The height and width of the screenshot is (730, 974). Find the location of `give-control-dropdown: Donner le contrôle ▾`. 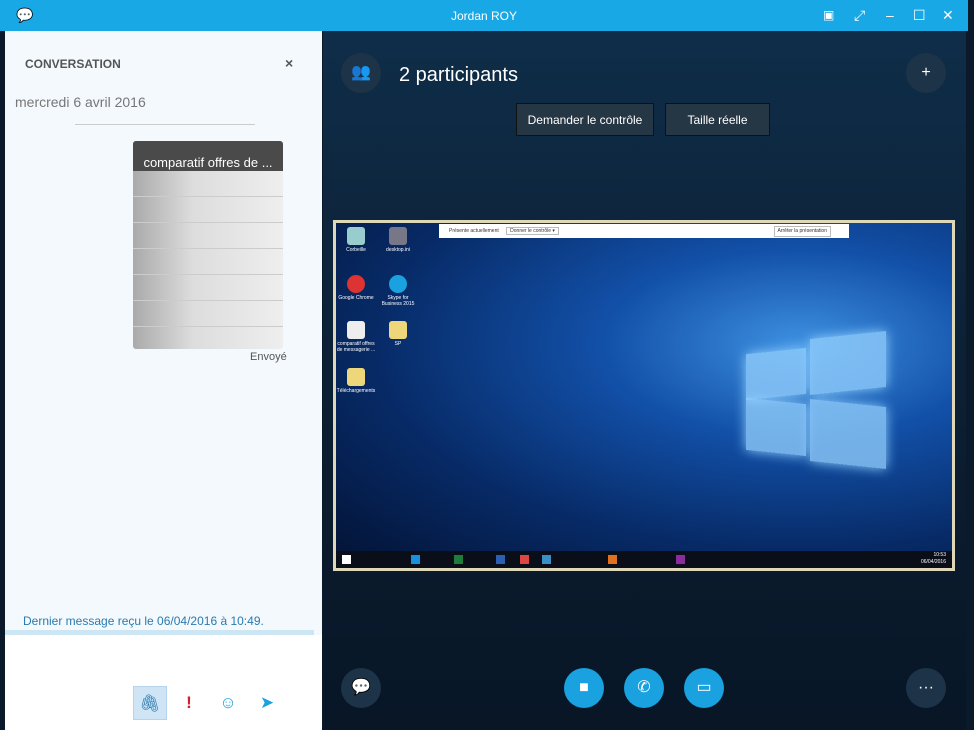

give-control-dropdown: Donner le contrôle ▾ is located at coordinates (532, 231).